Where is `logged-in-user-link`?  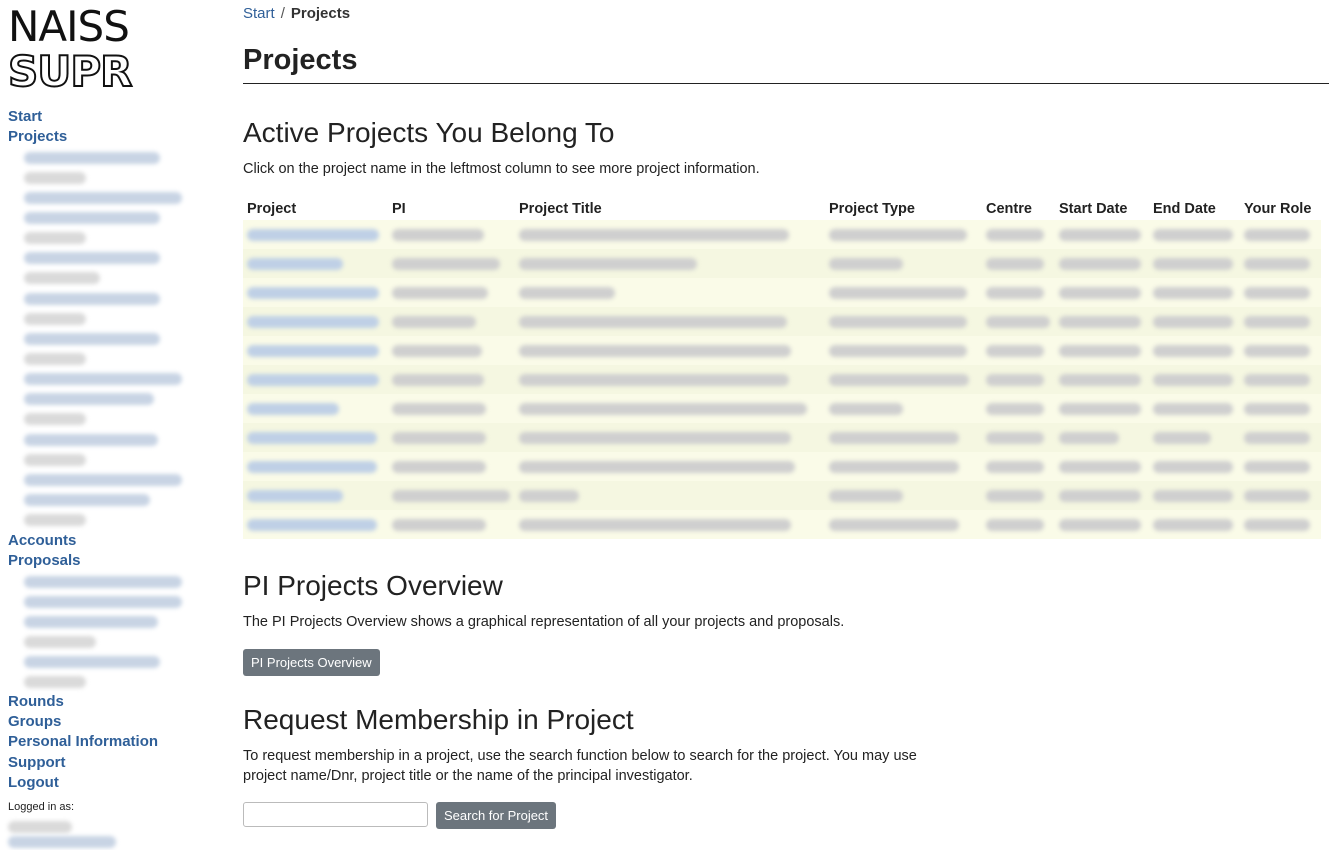
logged-in-user-link is located at coordinates (62, 842).